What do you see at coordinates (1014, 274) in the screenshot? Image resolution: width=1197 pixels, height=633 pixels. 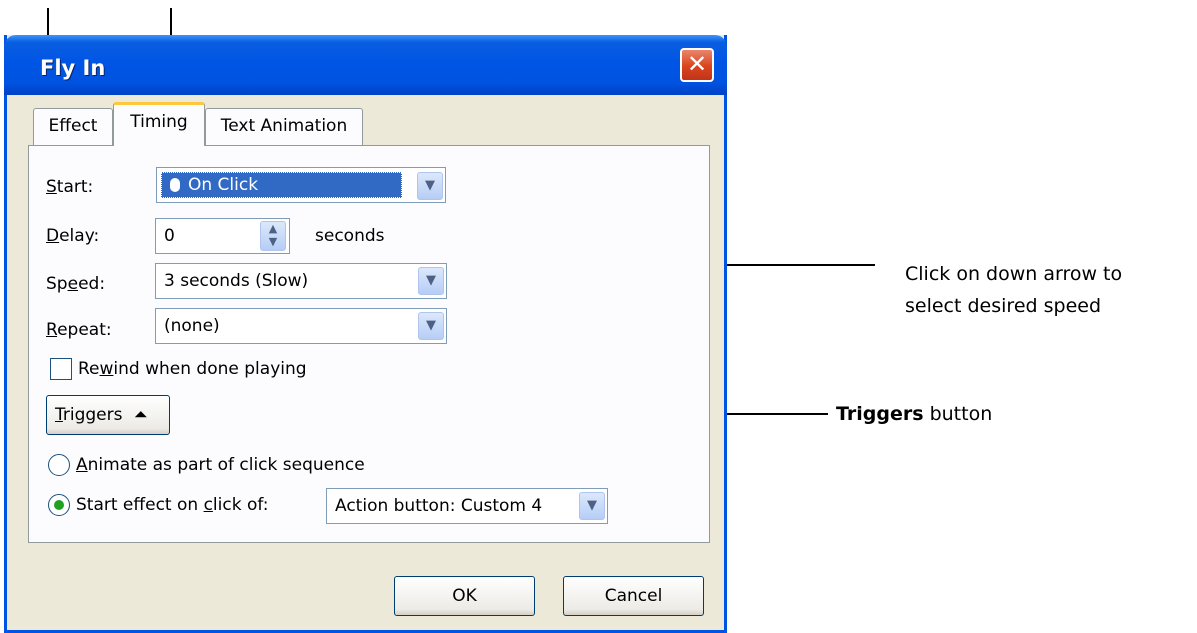 I see `speed-callout-line1: Click on down arrow to` at bounding box center [1014, 274].